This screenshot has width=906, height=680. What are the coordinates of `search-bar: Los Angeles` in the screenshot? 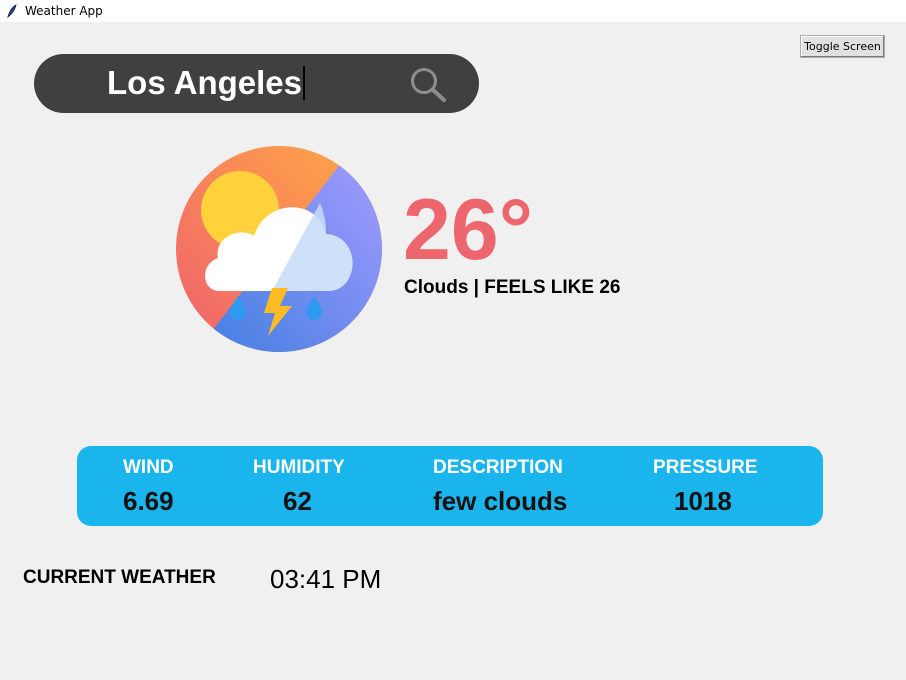 It's located at (256, 83).